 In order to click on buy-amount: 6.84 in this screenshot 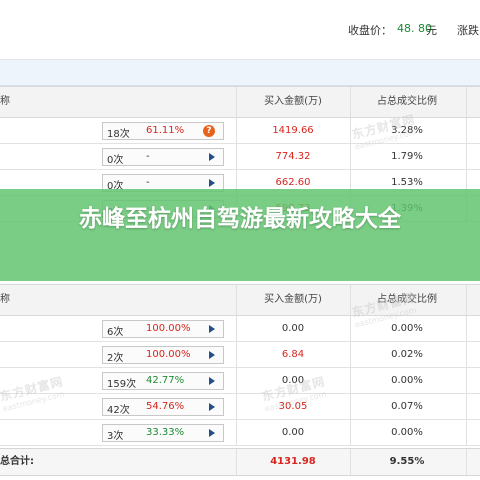, I will do `click(293, 354)`.